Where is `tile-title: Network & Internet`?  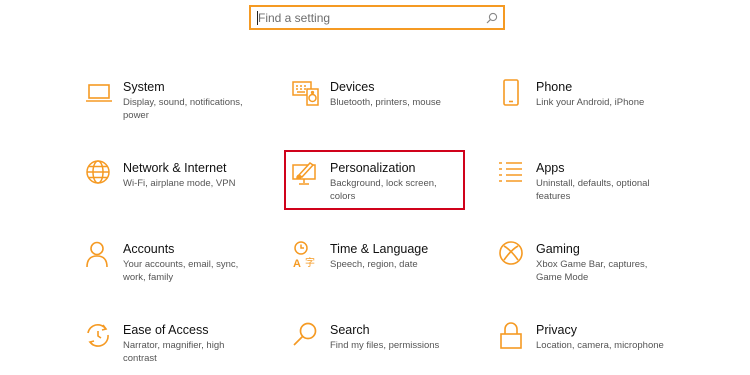
tile-title: Network & Internet is located at coordinates (175, 168).